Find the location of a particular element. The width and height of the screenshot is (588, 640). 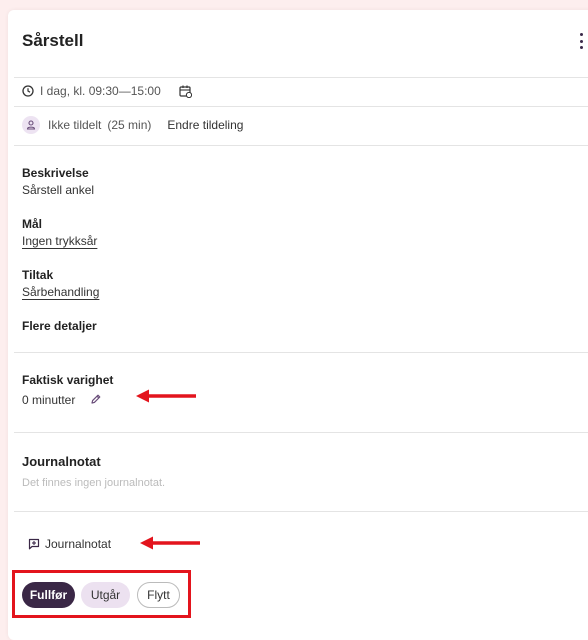

pencil-icon is located at coordinates (96, 399).